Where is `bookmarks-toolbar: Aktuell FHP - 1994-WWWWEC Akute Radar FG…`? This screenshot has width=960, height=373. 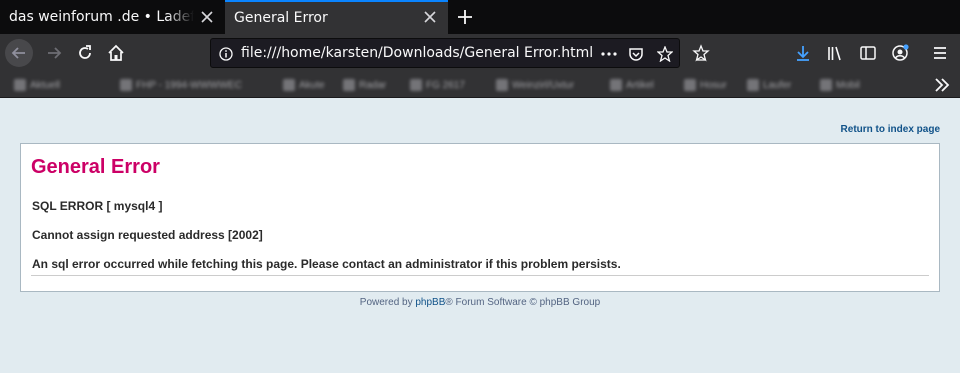
bookmarks-toolbar: Aktuell FHP - 1994-WWWWEC Akute Radar FG… is located at coordinates (480, 85).